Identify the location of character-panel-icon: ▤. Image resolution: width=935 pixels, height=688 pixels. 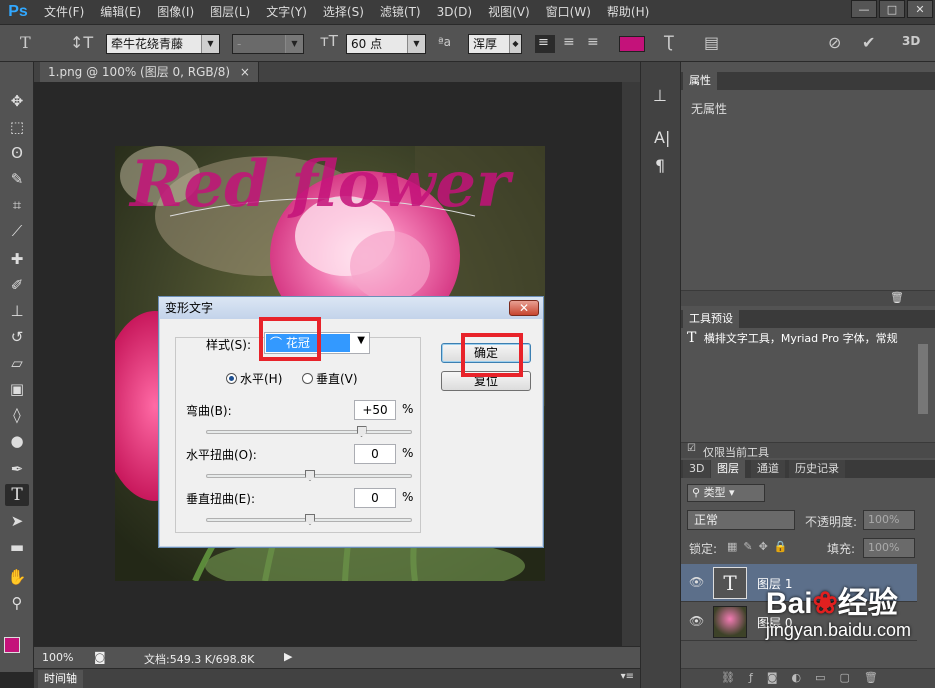
(711, 42).